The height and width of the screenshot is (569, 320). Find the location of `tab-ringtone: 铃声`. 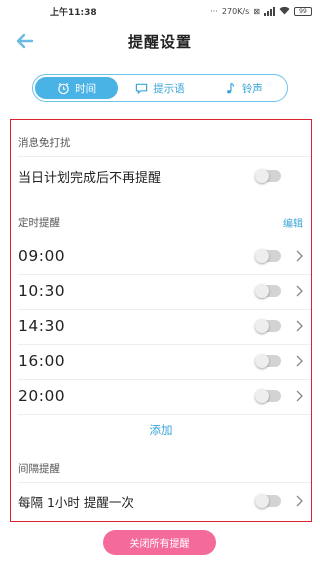

tab-ringtone: 铃声 is located at coordinates (243, 88).